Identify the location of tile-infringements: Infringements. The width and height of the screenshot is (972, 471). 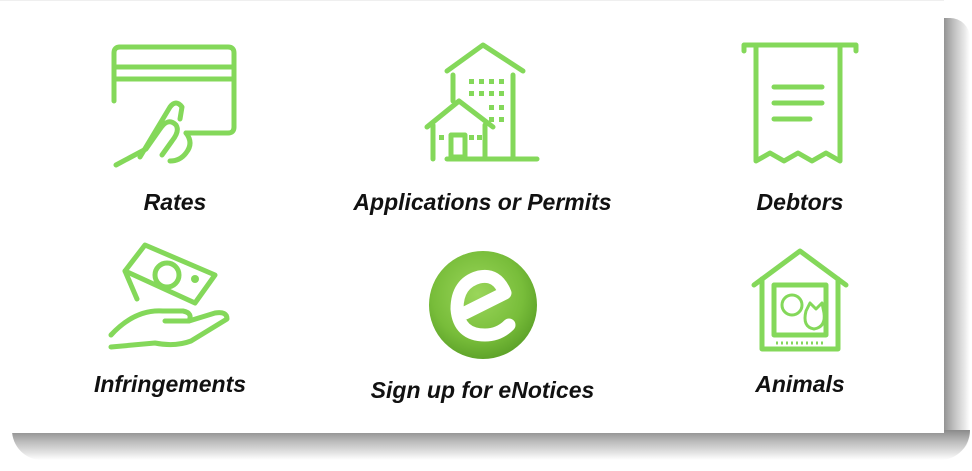
(170, 329).